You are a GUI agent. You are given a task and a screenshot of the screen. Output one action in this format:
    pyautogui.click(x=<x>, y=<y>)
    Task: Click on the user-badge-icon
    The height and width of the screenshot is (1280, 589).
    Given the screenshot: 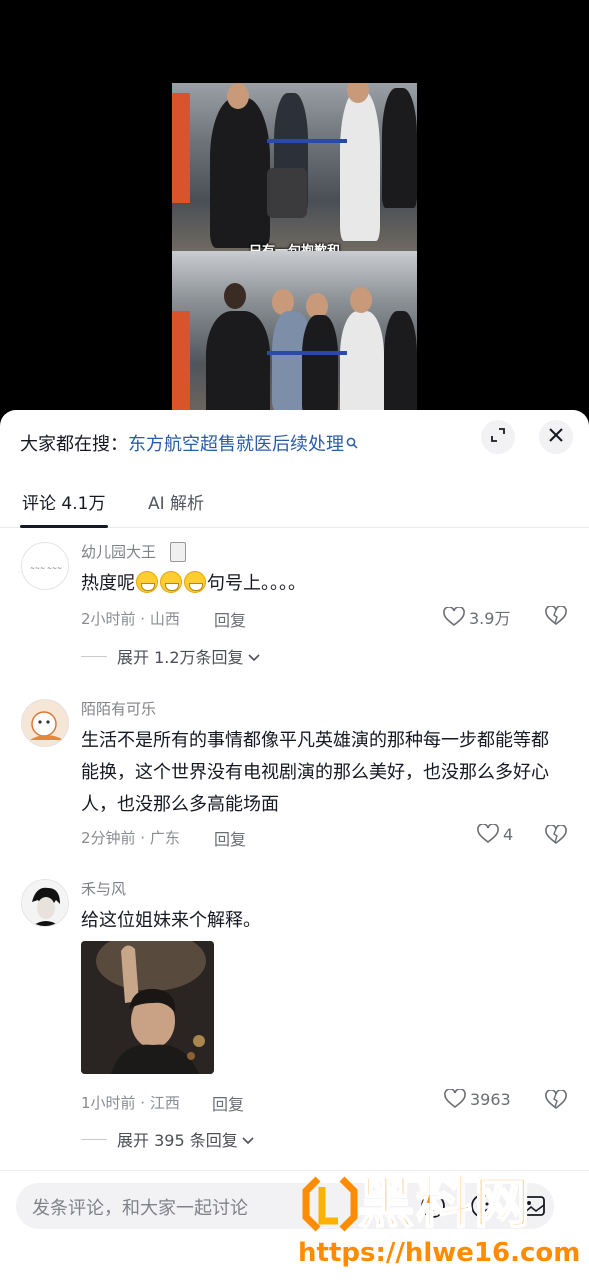 What is the action you would take?
    pyautogui.click(x=178, y=552)
    